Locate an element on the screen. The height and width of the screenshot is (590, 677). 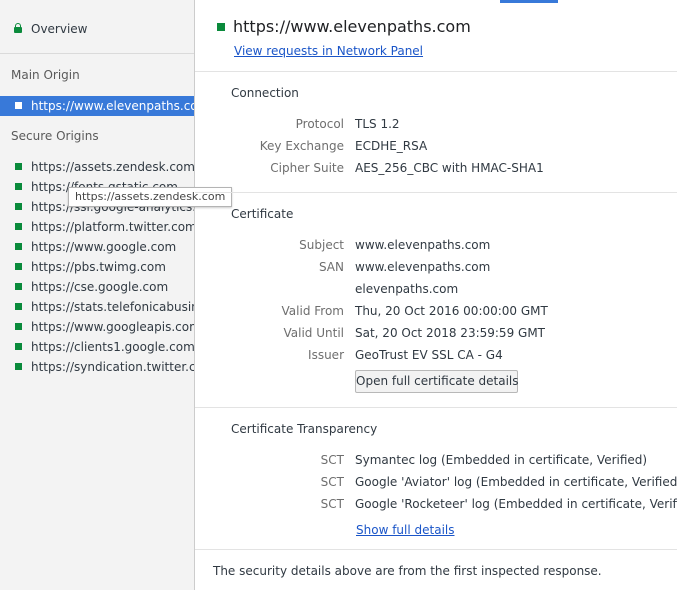
protocol-label: Protocol is located at coordinates (319, 124).